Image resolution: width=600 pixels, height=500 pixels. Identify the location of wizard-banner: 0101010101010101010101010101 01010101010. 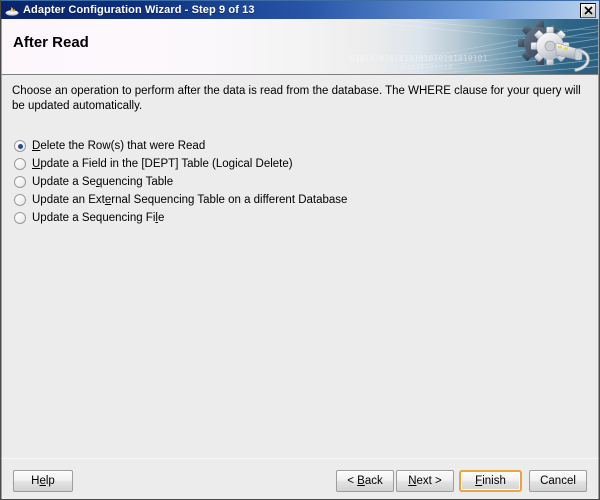
(300, 47).